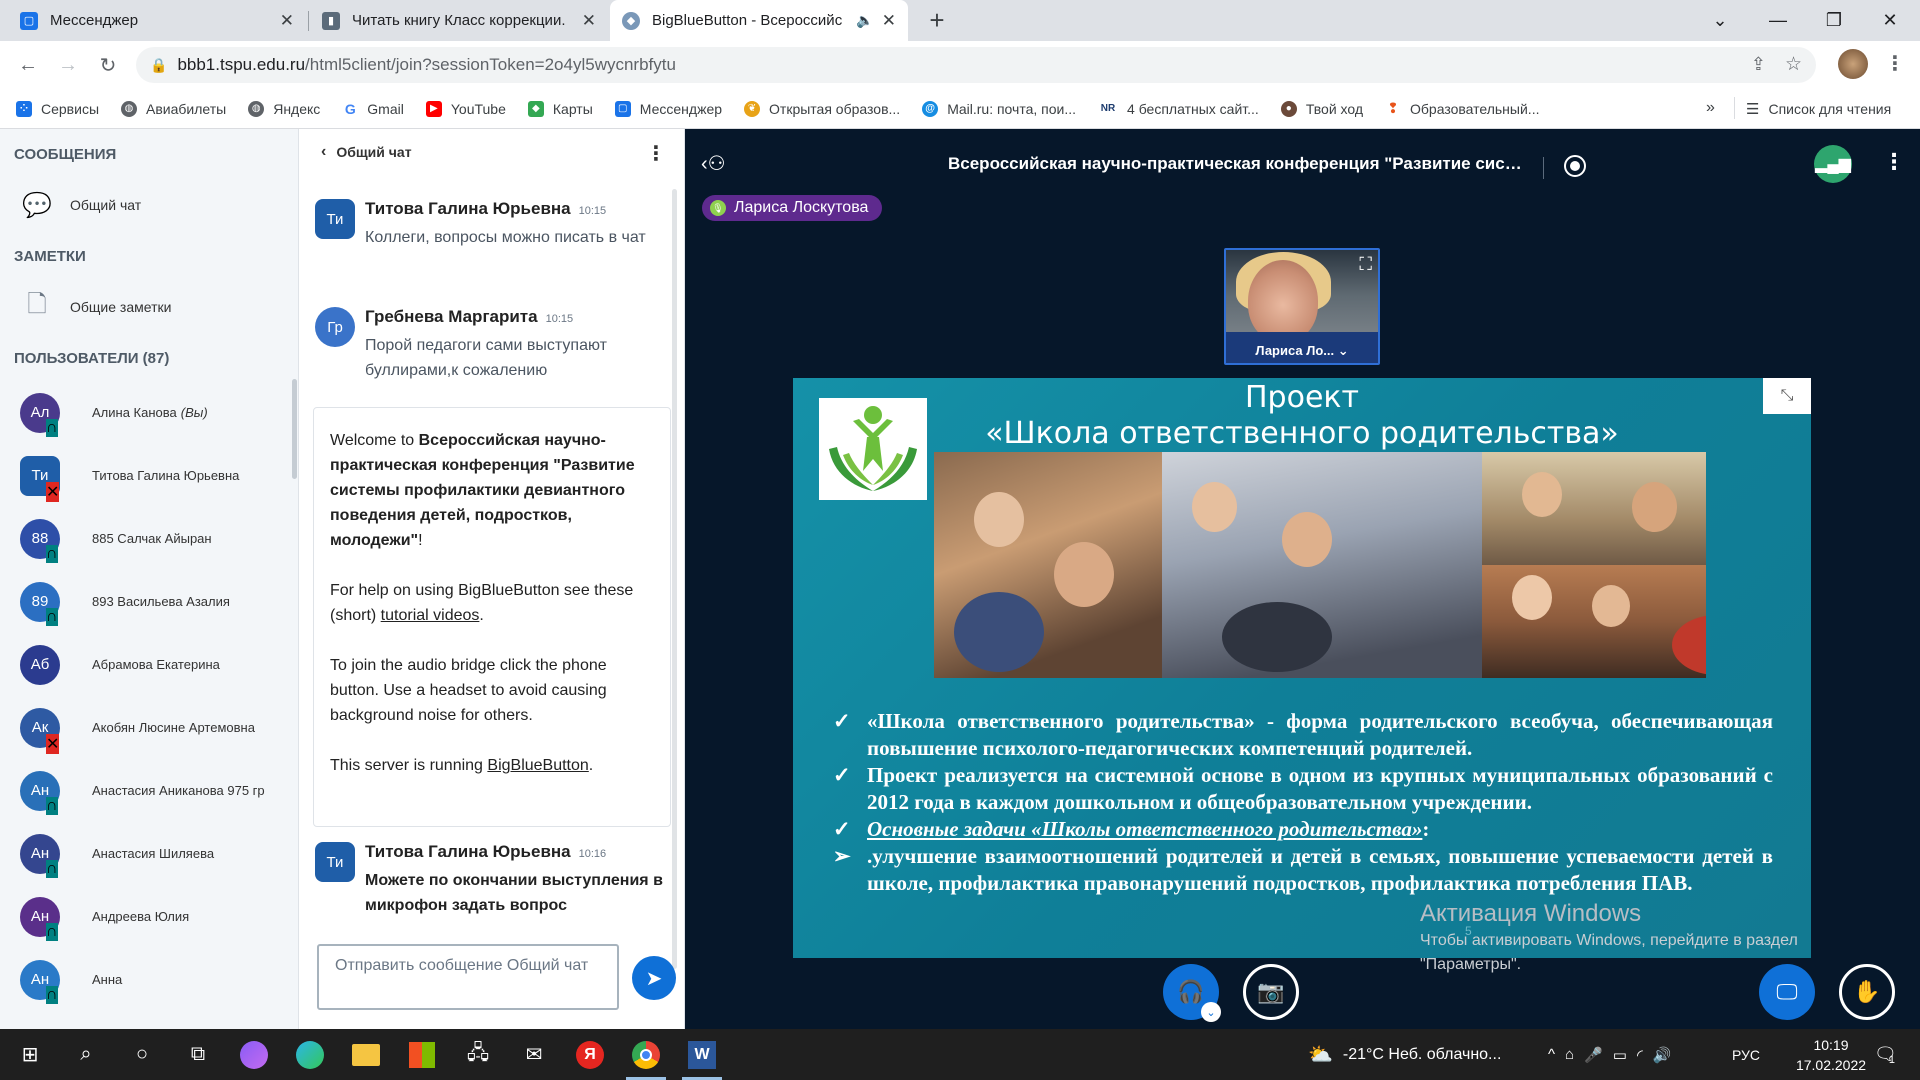 This screenshot has width=1920, height=1080. What do you see at coordinates (149, 727) in the screenshot?
I see `user-list-item: Ак ✕ Акобян Люсине Артемовна` at bounding box center [149, 727].